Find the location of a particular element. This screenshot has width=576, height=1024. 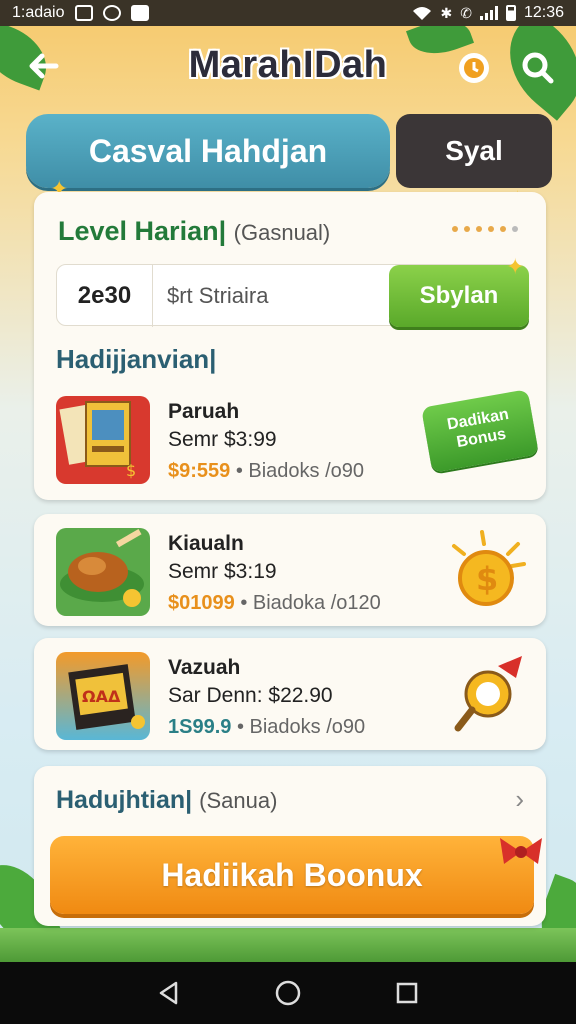

footer-title-text: Hadujhtian is located at coordinates (121, 800).